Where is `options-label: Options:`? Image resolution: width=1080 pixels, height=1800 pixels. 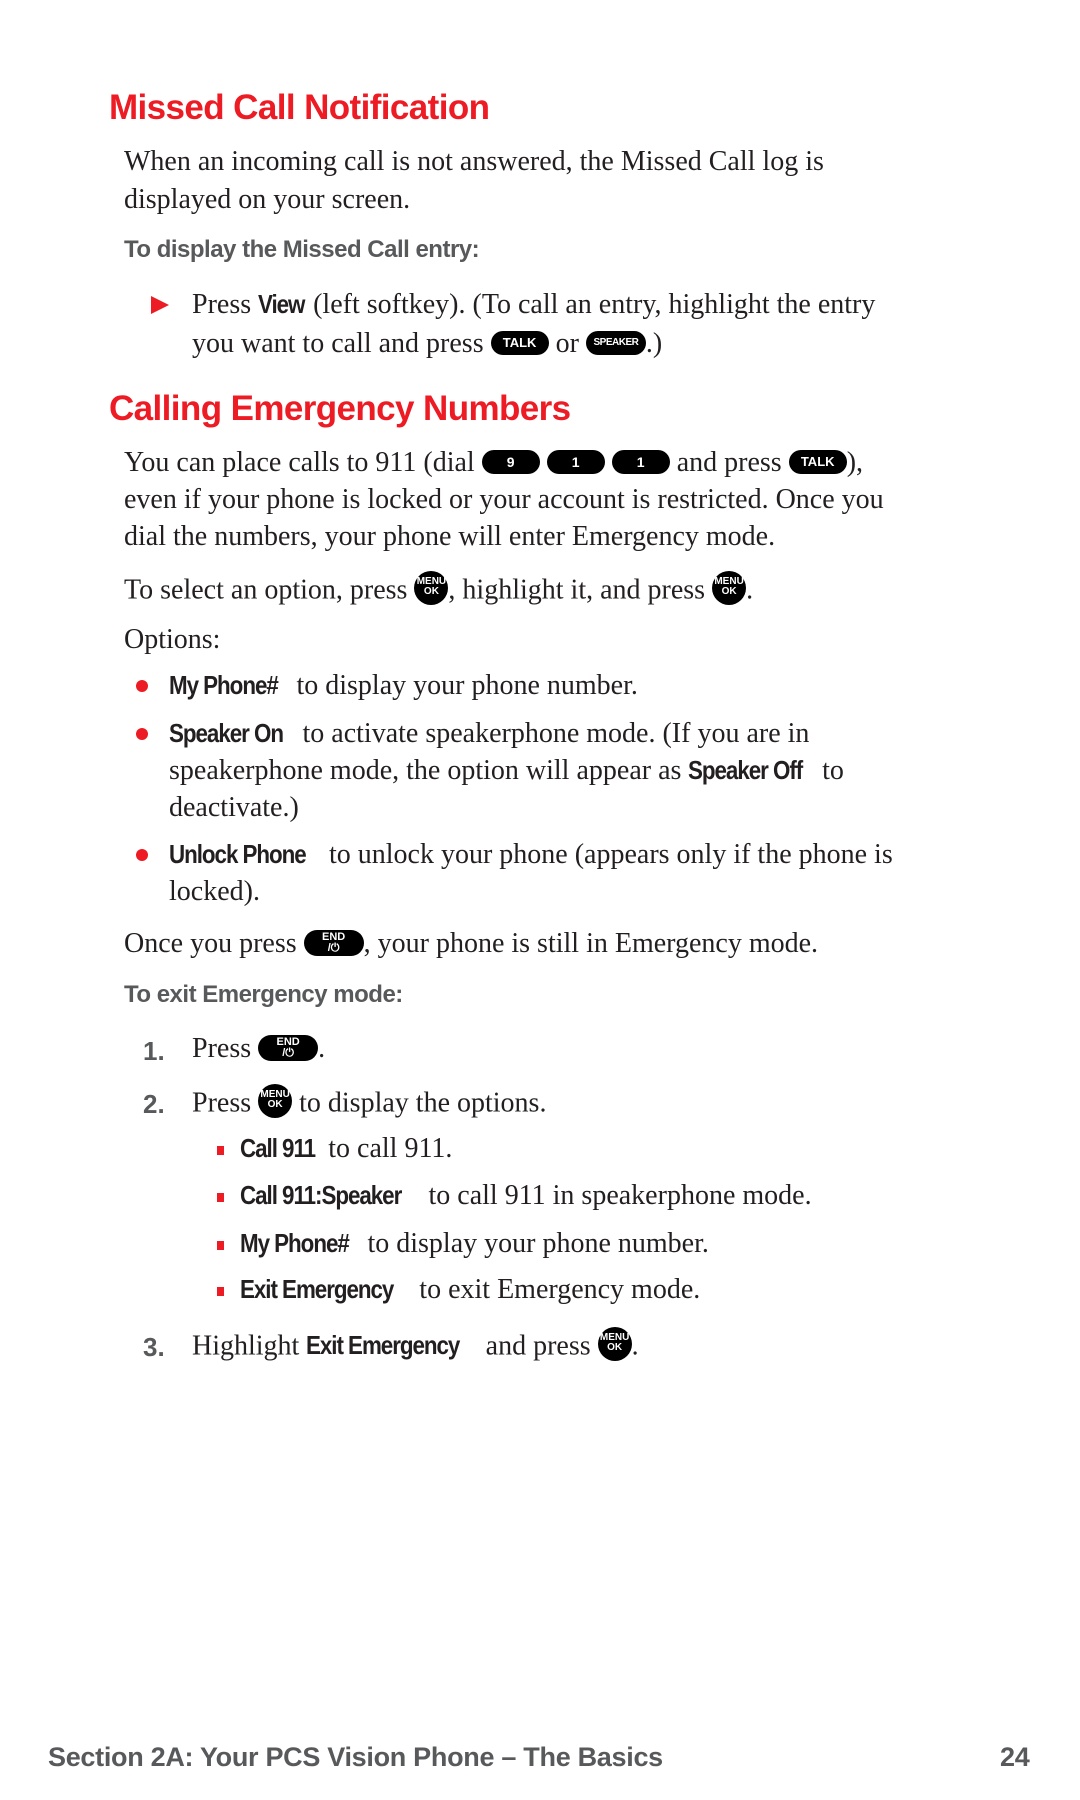
options-label: Options: is located at coordinates (172, 639).